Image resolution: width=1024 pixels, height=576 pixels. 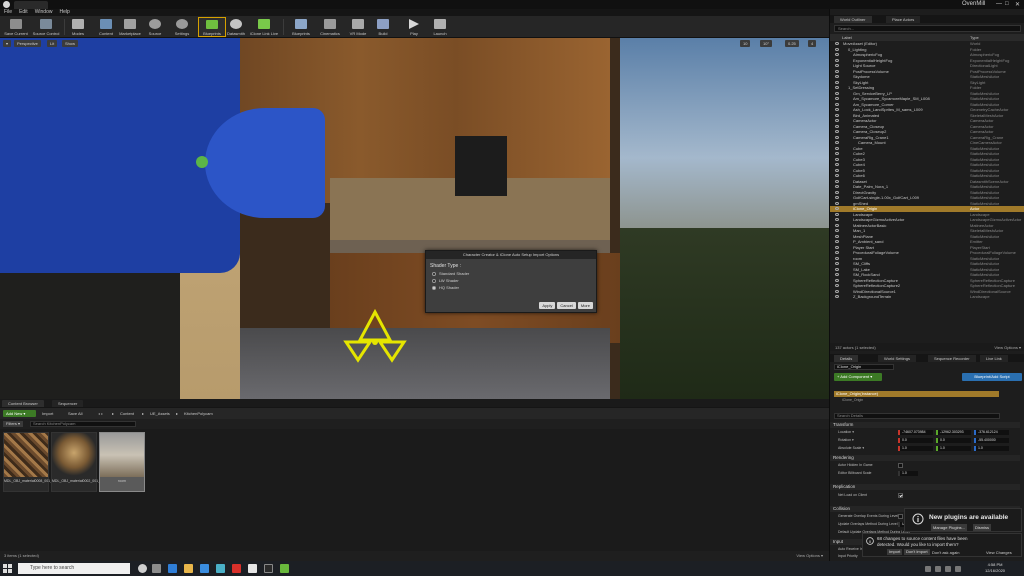 I want to click on store-icon, so click(x=204, y=568).